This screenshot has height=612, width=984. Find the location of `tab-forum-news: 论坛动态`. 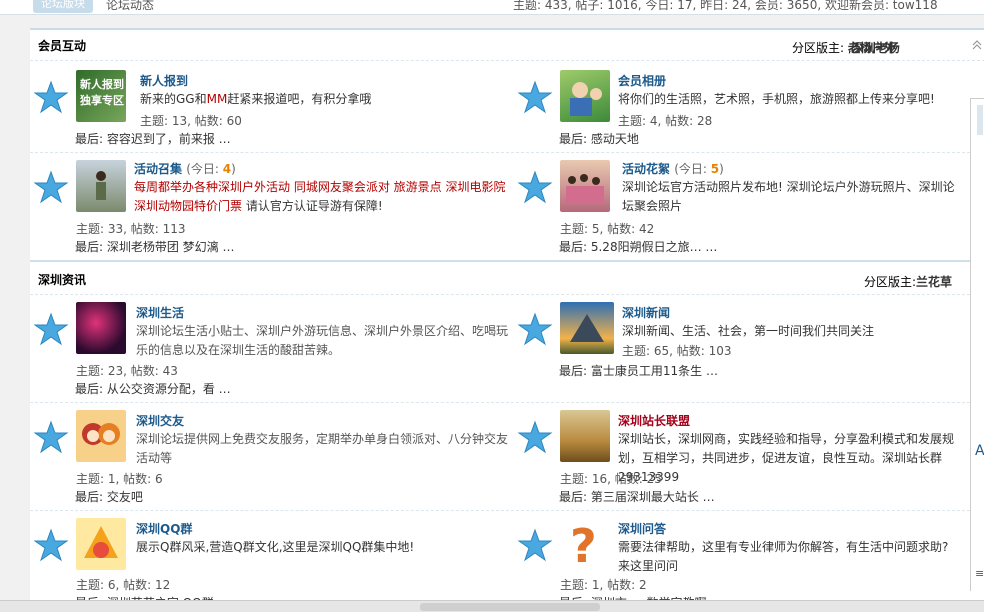

tab-forum-news: 论坛动态 is located at coordinates (130, 6).